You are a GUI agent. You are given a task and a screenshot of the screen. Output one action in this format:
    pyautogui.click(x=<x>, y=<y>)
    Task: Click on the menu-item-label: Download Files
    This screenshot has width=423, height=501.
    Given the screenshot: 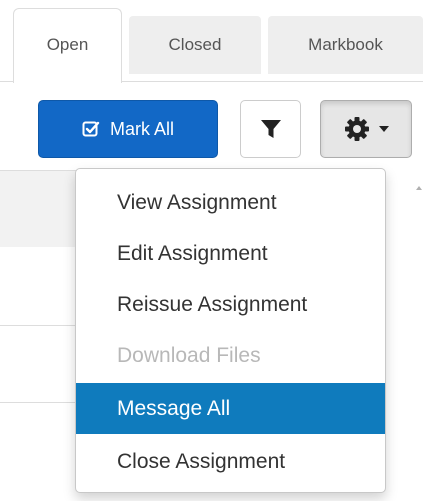 What is the action you would take?
    pyautogui.click(x=189, y=355)
    